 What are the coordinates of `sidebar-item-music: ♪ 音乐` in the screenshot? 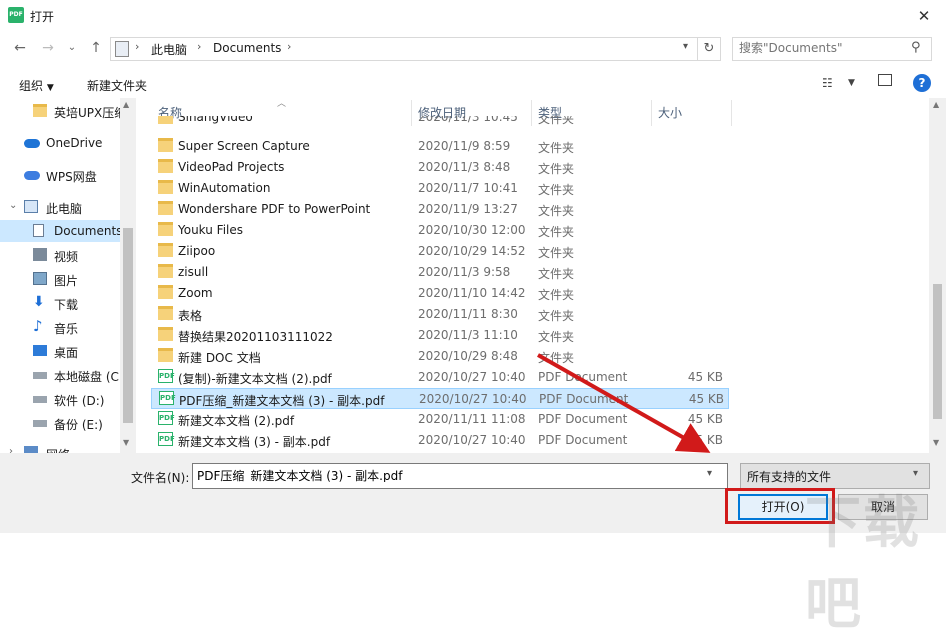 It's located at (60, 327).